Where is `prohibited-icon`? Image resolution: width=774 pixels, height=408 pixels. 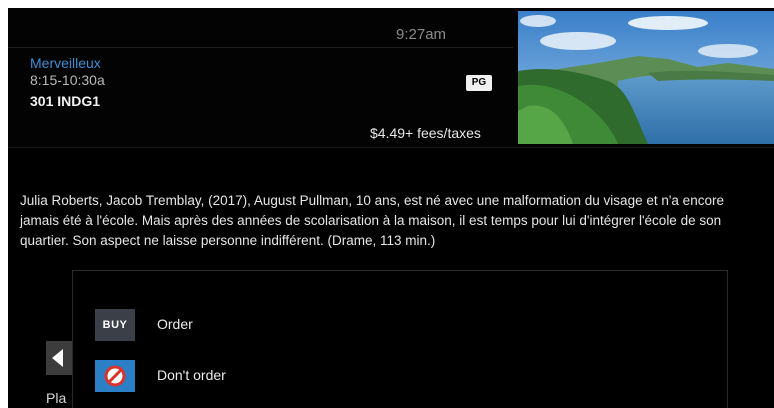
prohibited-icon is located at coordinates (115, 376).